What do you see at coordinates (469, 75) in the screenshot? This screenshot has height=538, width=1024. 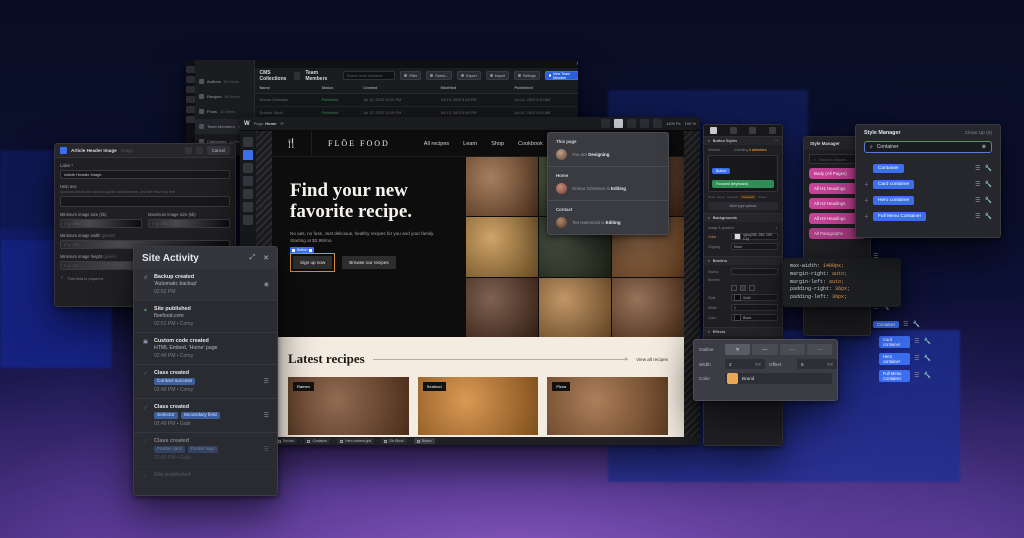 I see `cms-export-button: Export` at bounding box center [469, 75].